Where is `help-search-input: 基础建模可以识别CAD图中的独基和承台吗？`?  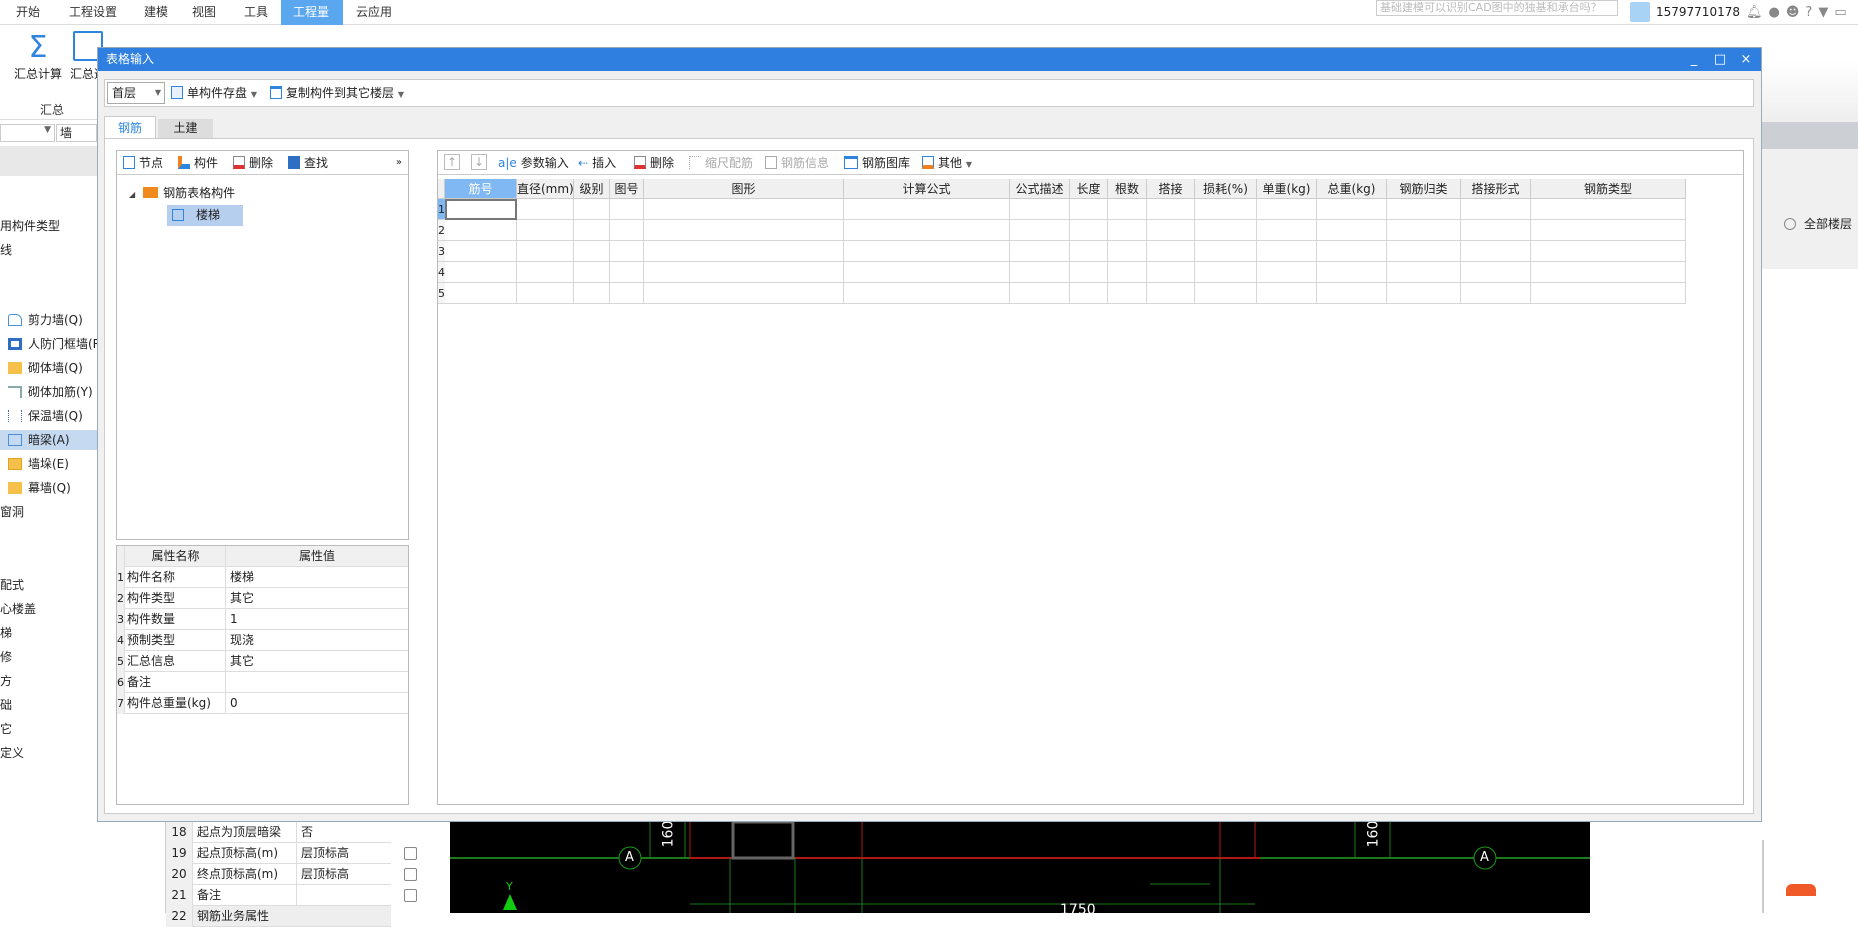
help-search-input: 基础建模可以识别CAD图中的独基和承台吗？ is located at coordinates (1497, 8).